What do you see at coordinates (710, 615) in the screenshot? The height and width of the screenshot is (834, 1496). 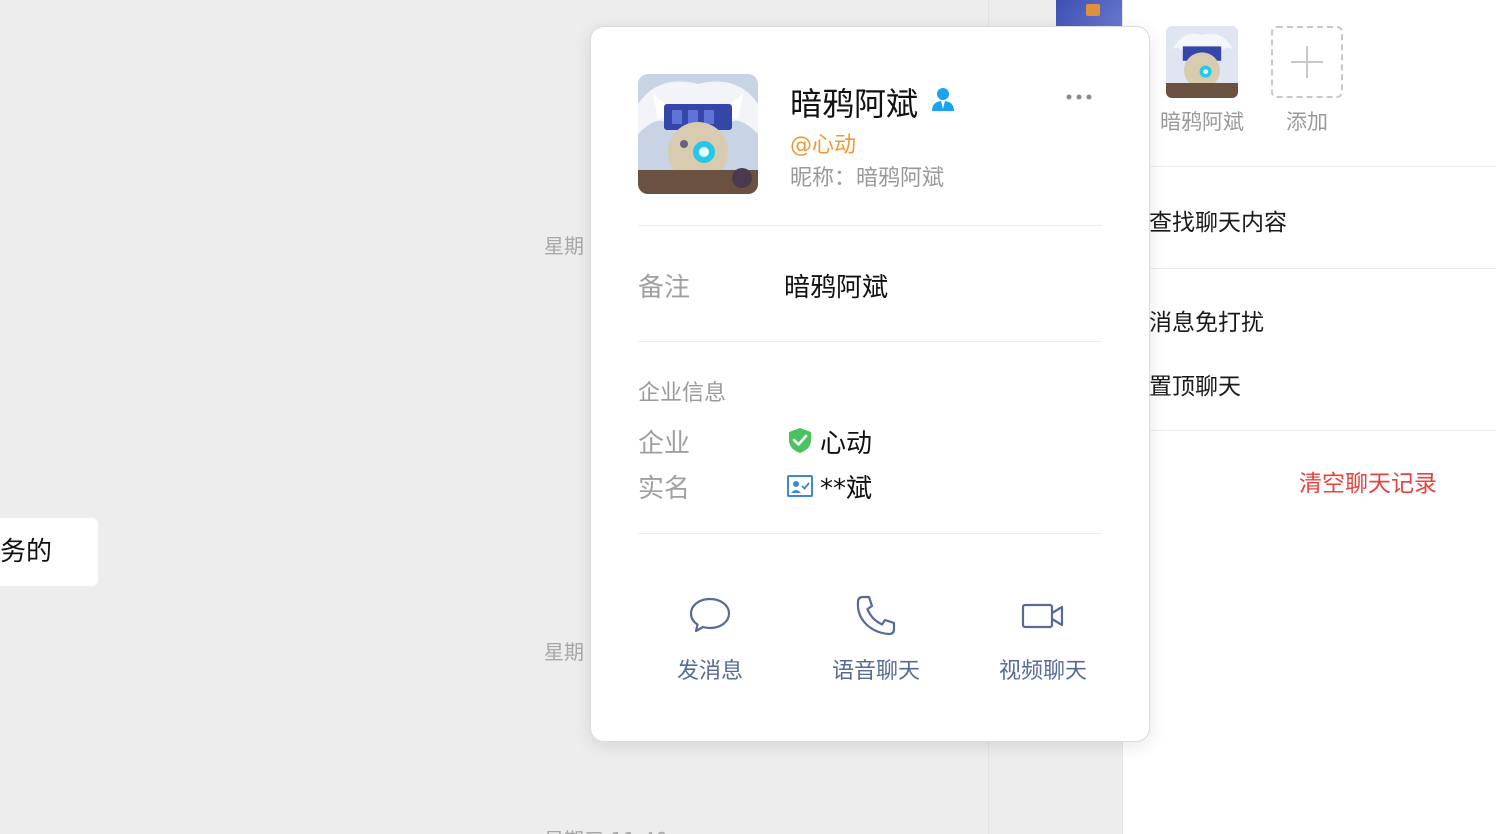 I see `chat-bubble-icon` at bounding box center [710, 615].